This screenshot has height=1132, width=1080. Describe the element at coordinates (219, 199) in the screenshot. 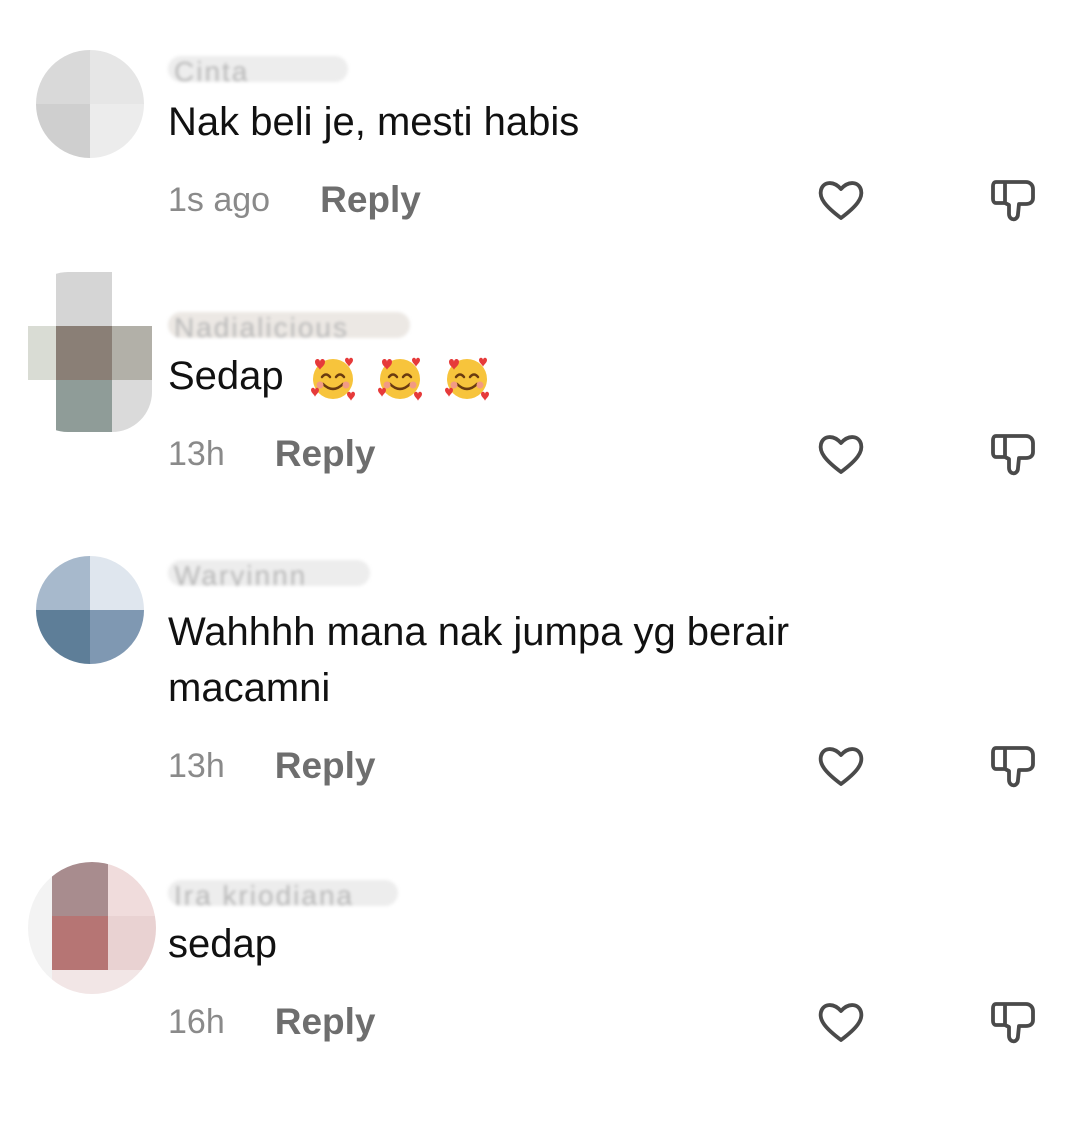

I see `timestamp: 1s ago` at that location.